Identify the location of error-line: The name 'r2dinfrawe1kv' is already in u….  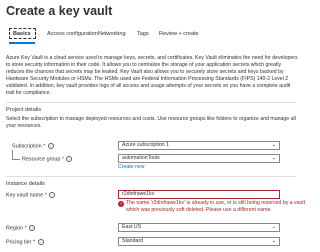
(216, 203).